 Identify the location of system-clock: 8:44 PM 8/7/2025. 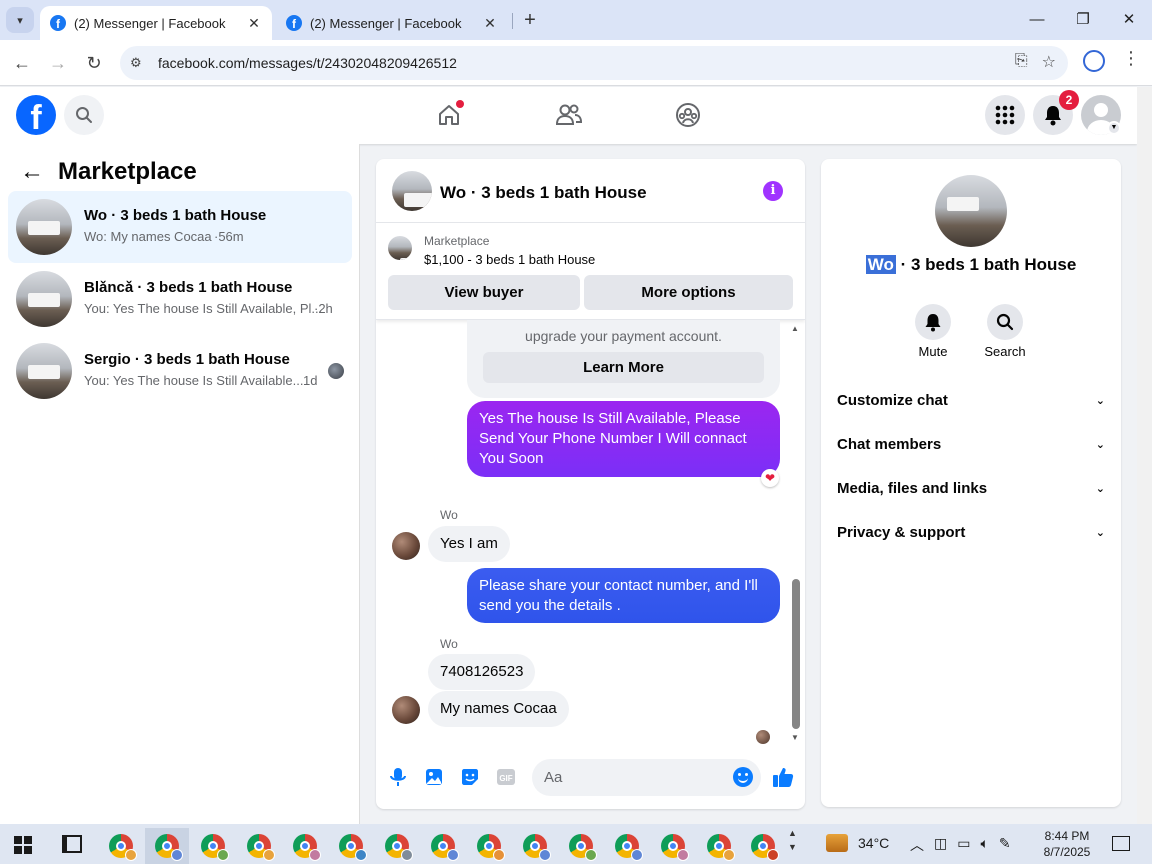
(1067, 844).